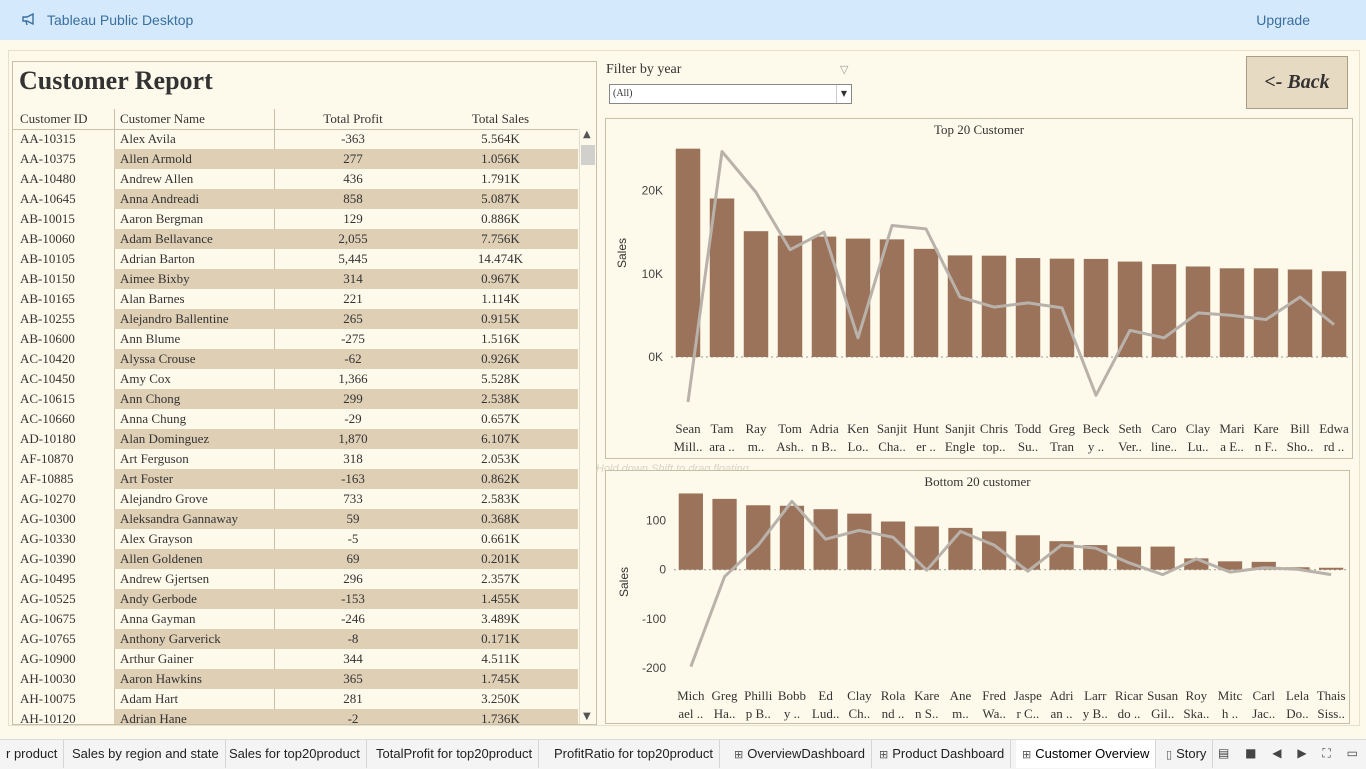 This screenshot has height=769, width=1366. What do you see at coordinates (295, 479) in the screenshot?
I see `table-row: AF-10885 Art Foster -163 0.862K` at bounding box center [295, 479].